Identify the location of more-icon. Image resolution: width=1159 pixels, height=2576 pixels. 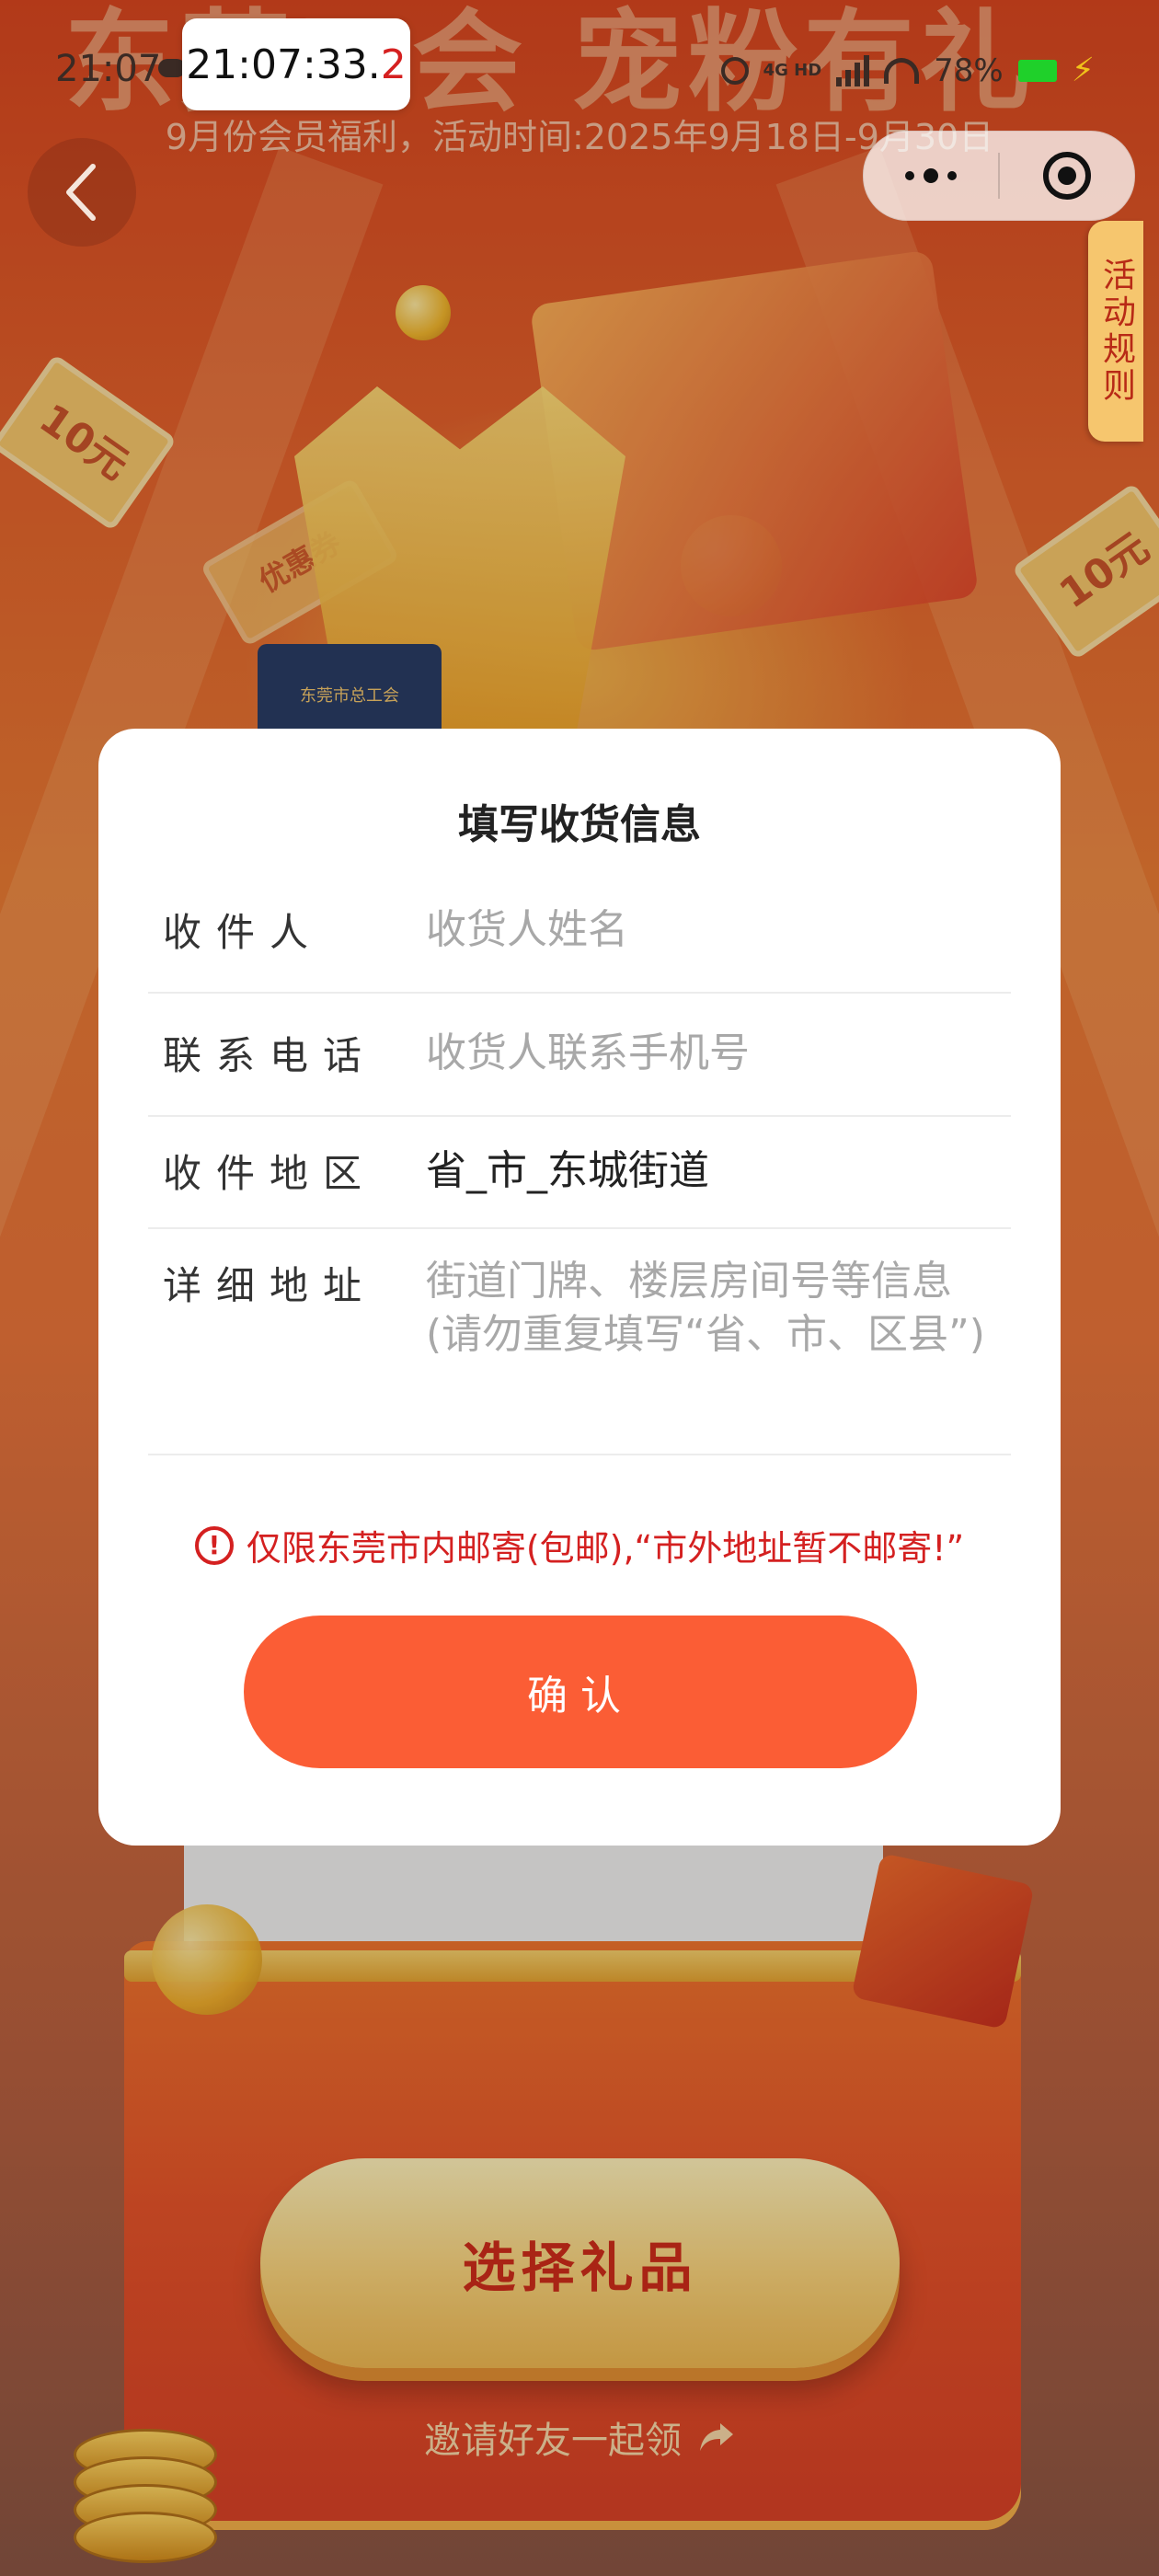
(931, 175).